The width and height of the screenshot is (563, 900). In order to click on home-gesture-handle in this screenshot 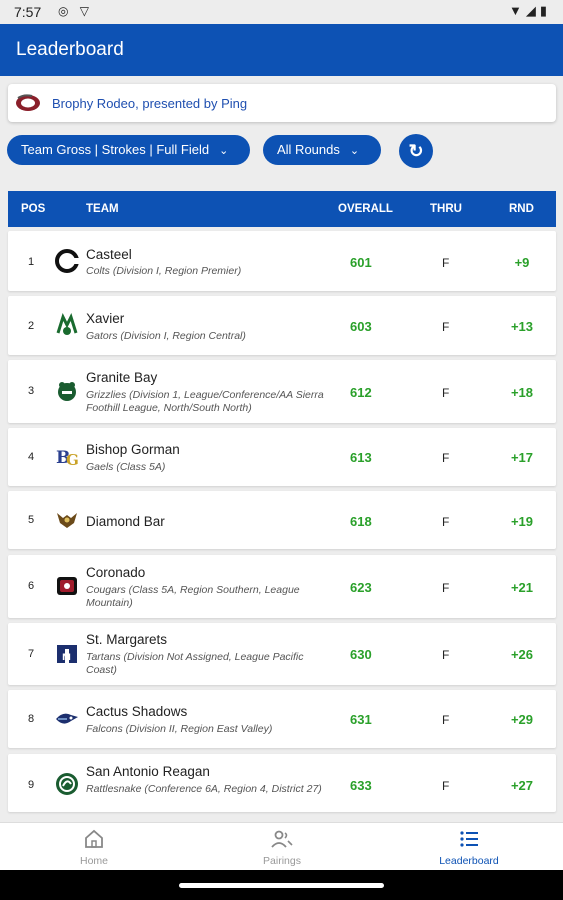, I will do `click(281, 885)`.